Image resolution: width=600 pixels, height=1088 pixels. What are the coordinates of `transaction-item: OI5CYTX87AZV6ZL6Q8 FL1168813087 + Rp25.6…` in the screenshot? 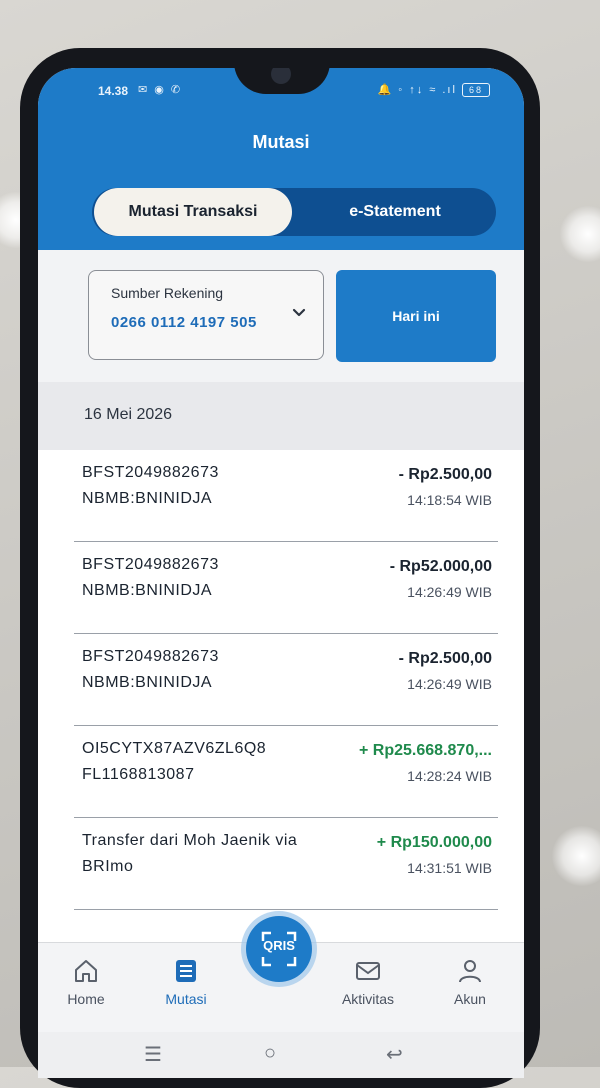 It's located at (281, 772).